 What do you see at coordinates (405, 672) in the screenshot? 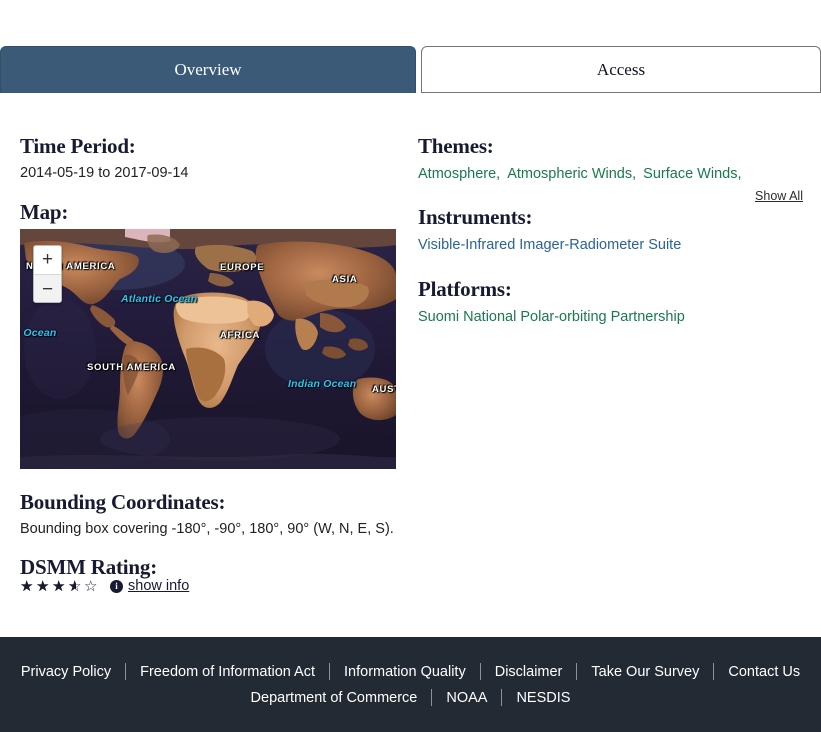
I see `footer-link: Information Quality` at bounding box center [405, 672].